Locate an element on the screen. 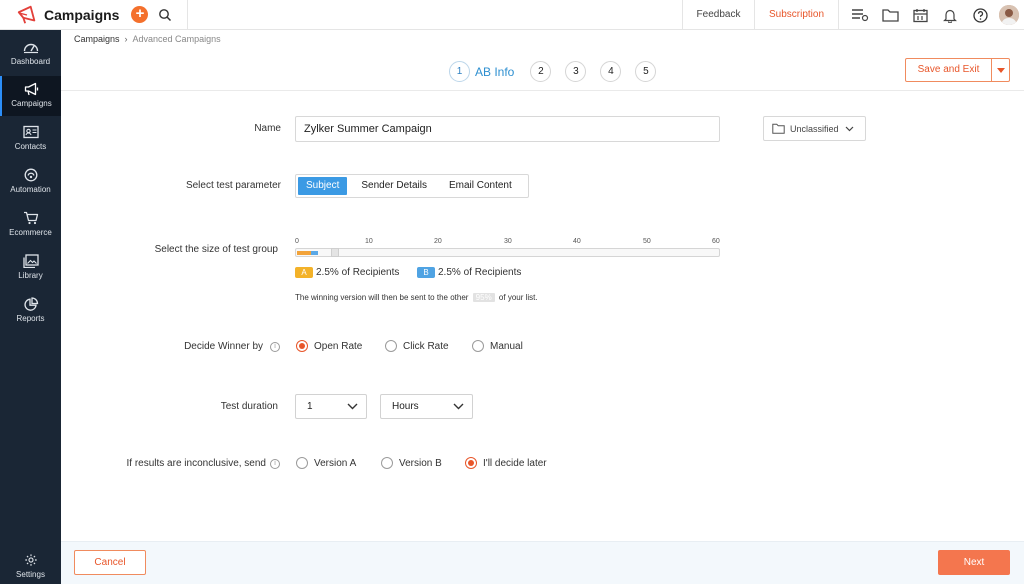 The width and height of the screenshot is (1024, 584). contacts-icon is located at coordinates (30, 132).